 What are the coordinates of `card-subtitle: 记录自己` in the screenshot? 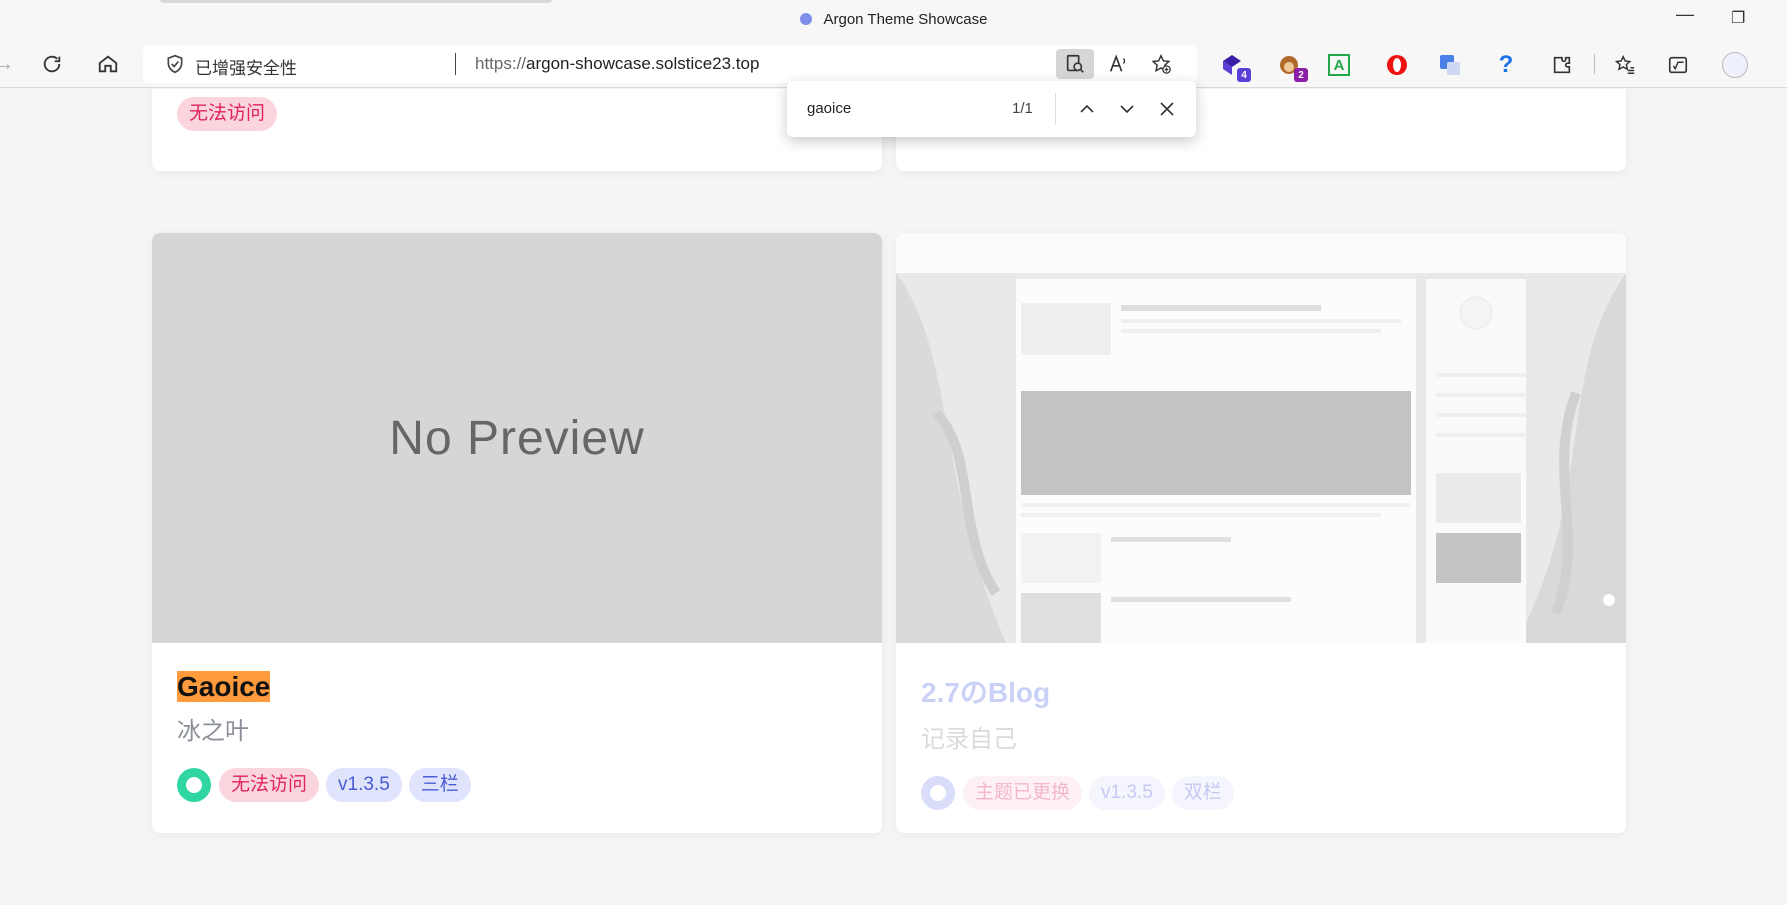 It's located at (969, 739).